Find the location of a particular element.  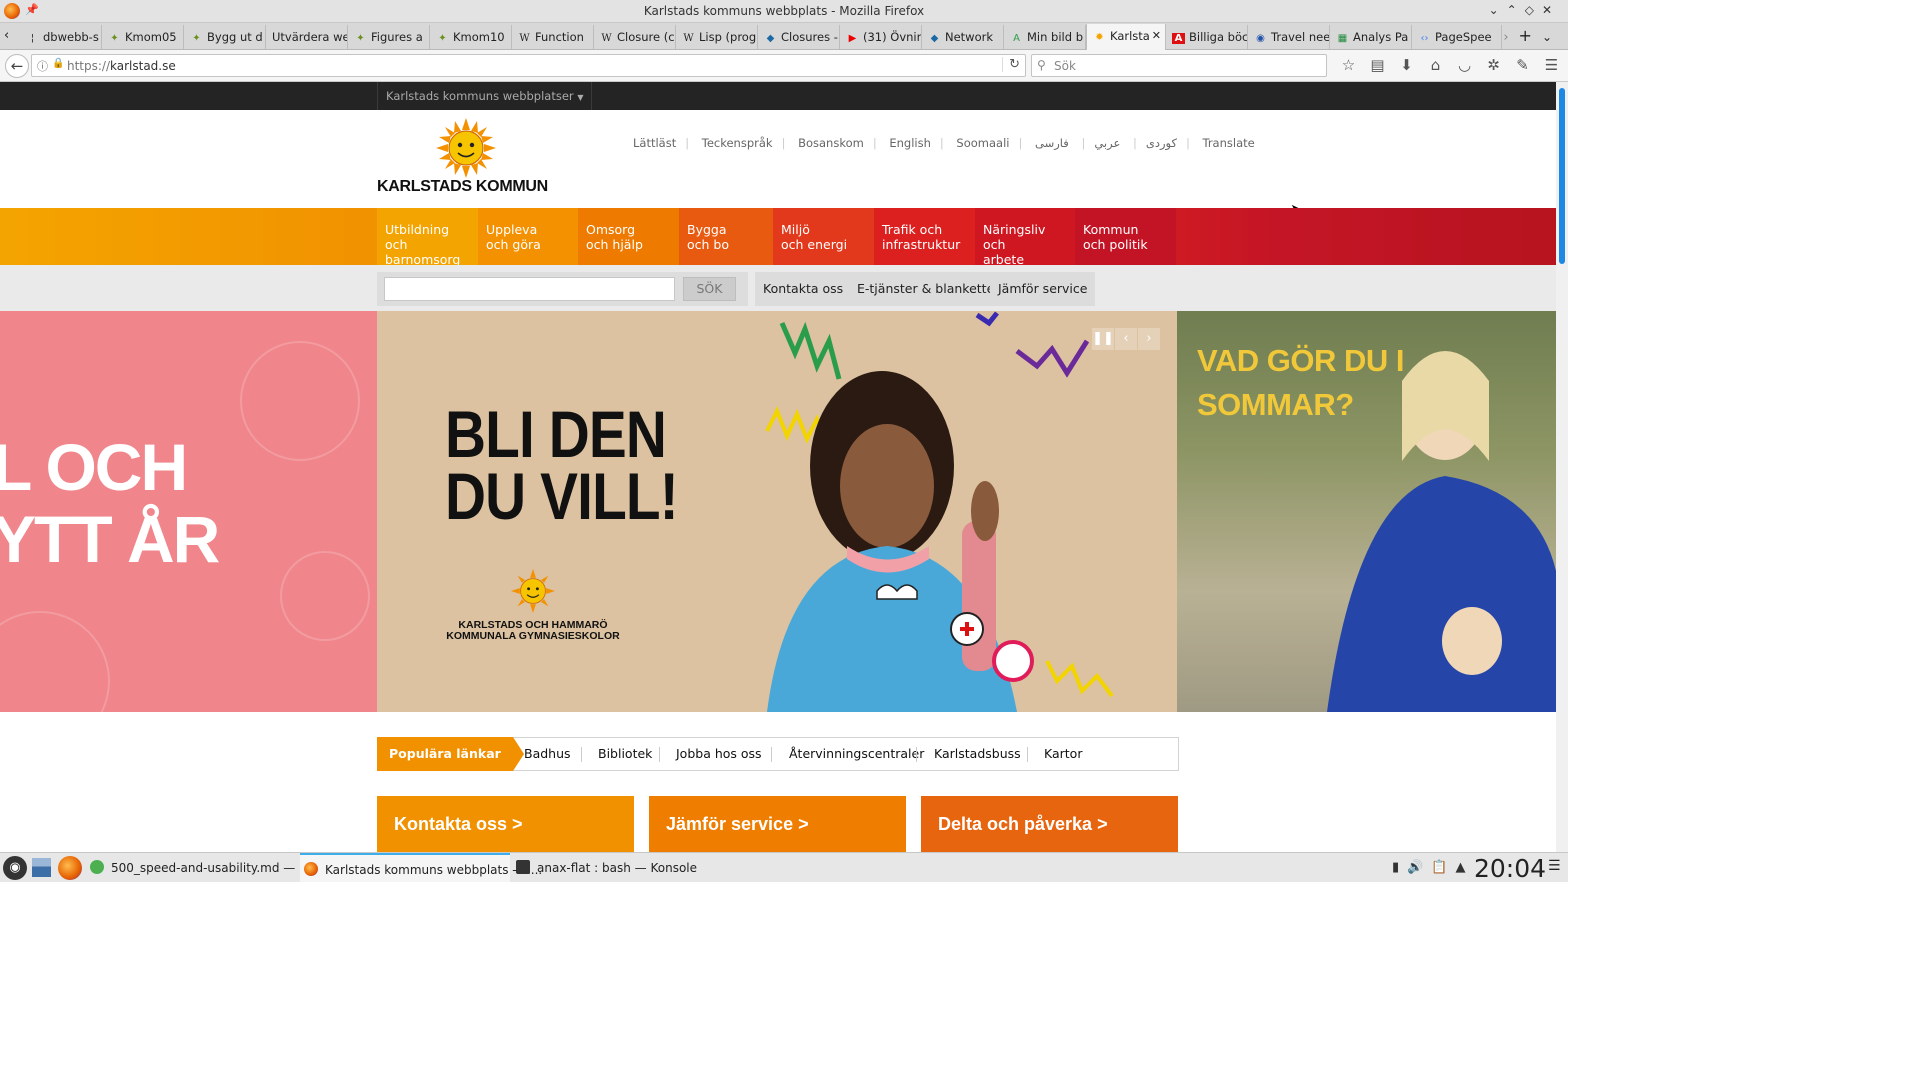

popular-link: Kartor is located at coordinates (1063, 753).